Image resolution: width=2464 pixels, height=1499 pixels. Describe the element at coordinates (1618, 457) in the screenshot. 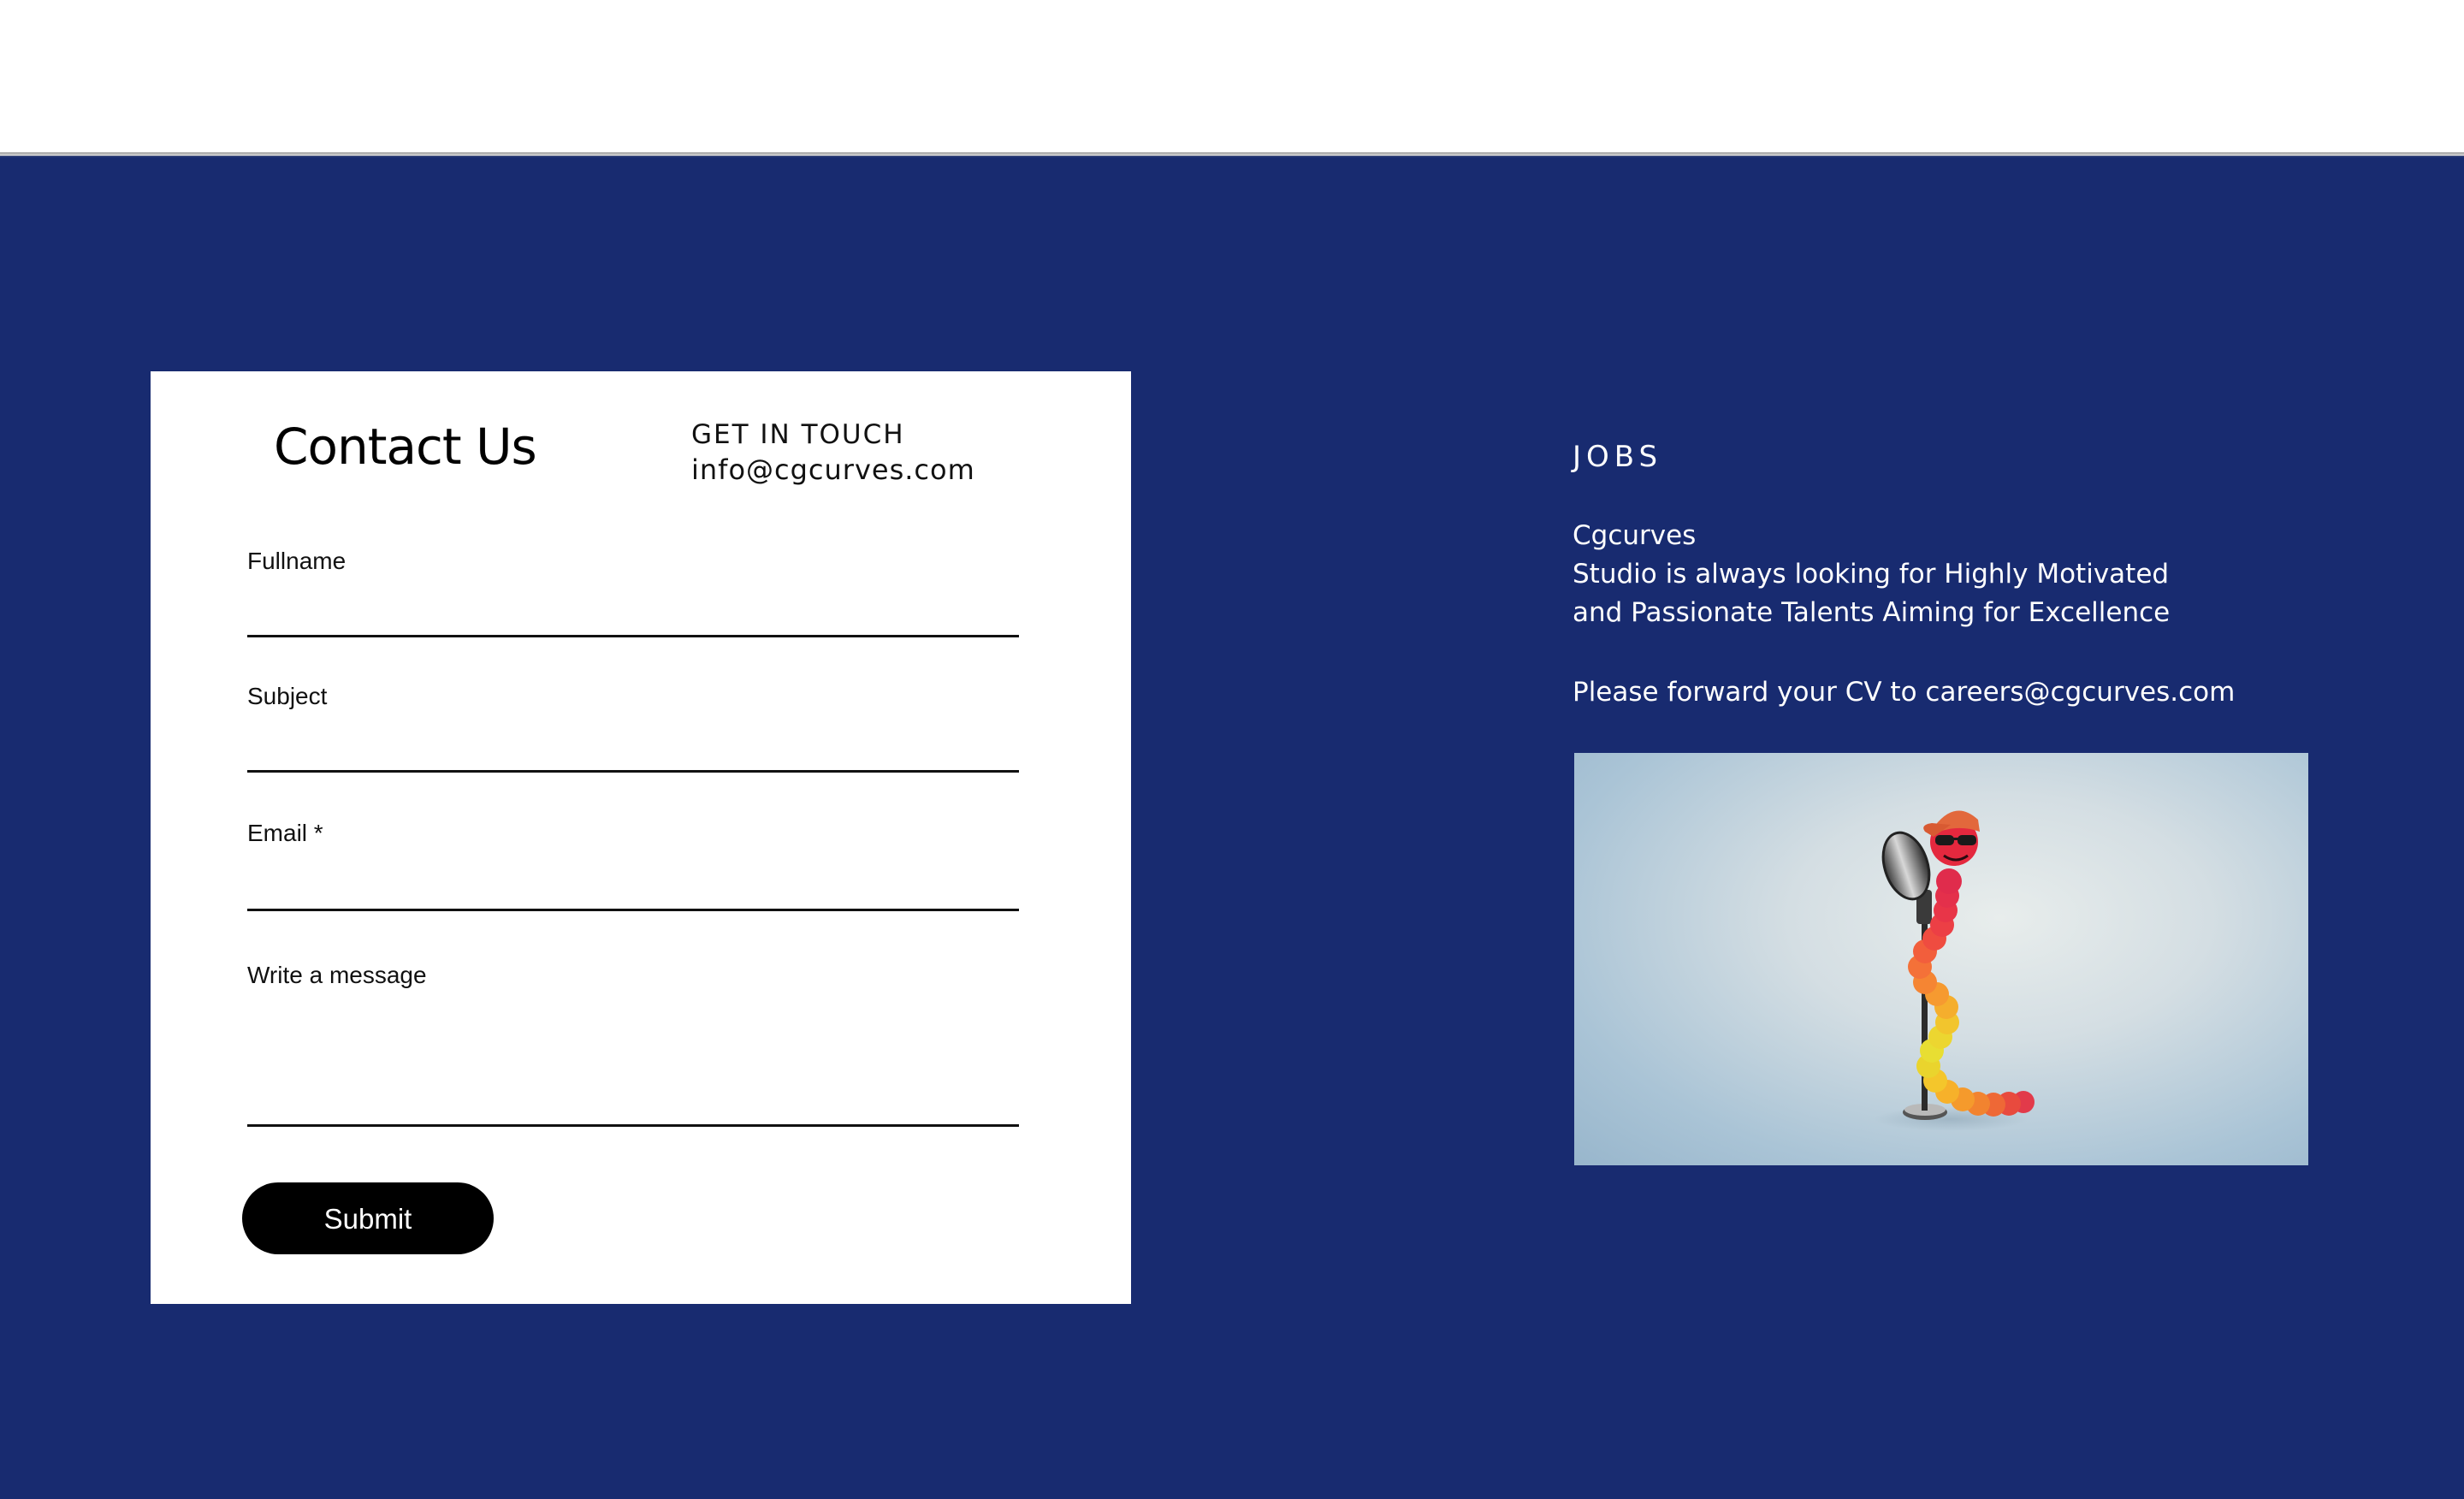

I see `jobs-heading: JOBS` at that location.